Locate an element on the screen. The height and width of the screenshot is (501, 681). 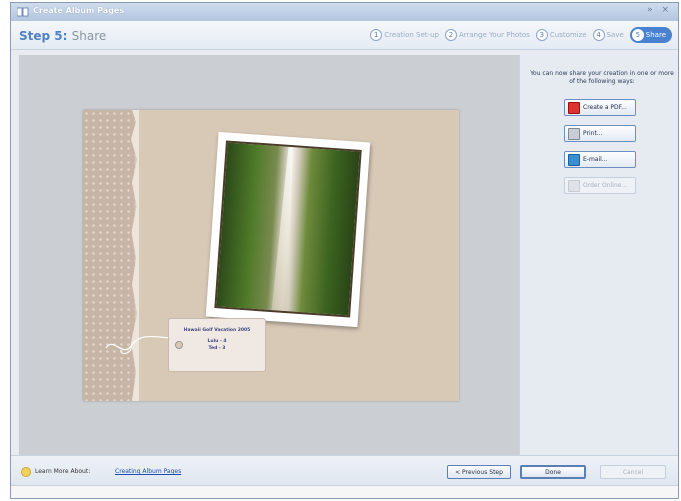
creating-album-pages-link: Creating Album Pages is located at coordinates (148, 471).